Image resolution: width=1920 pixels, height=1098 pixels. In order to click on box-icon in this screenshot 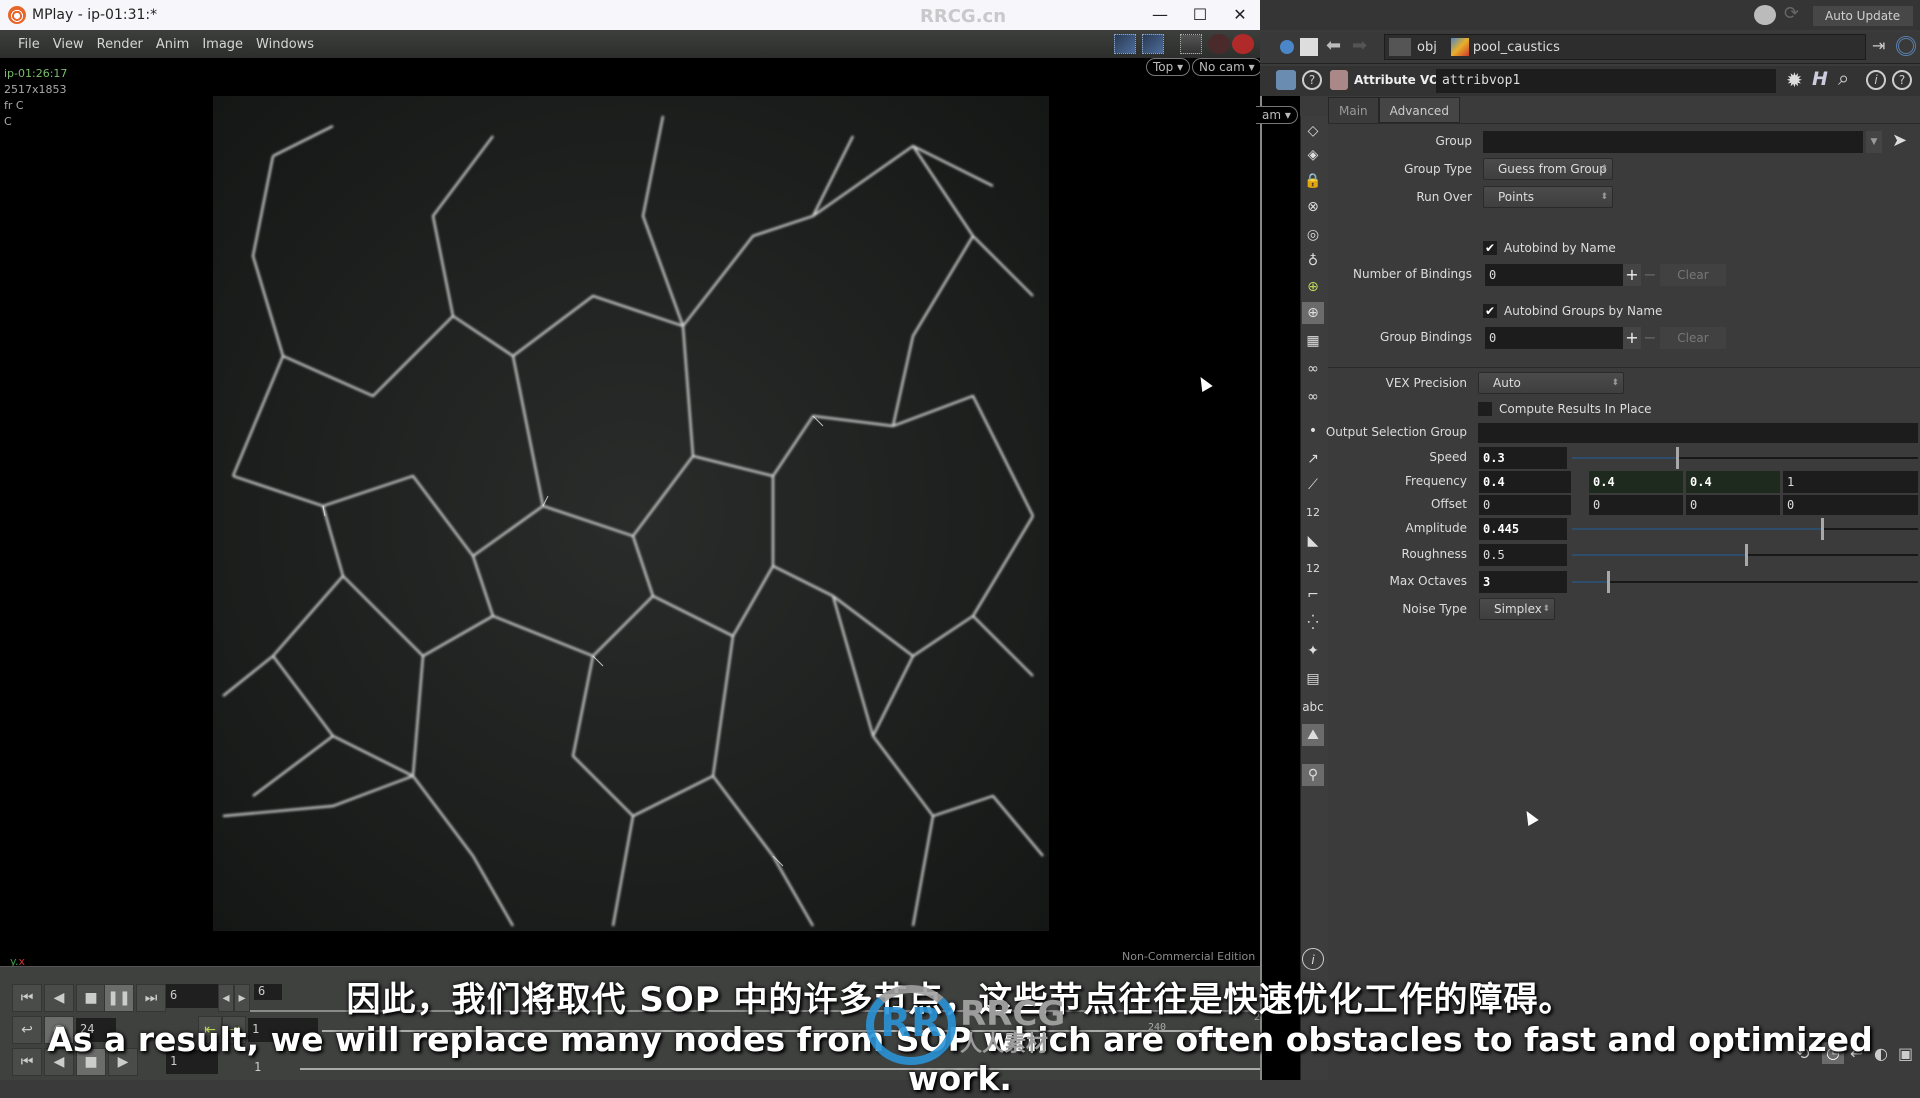, I will do `click(1309, 47)`.